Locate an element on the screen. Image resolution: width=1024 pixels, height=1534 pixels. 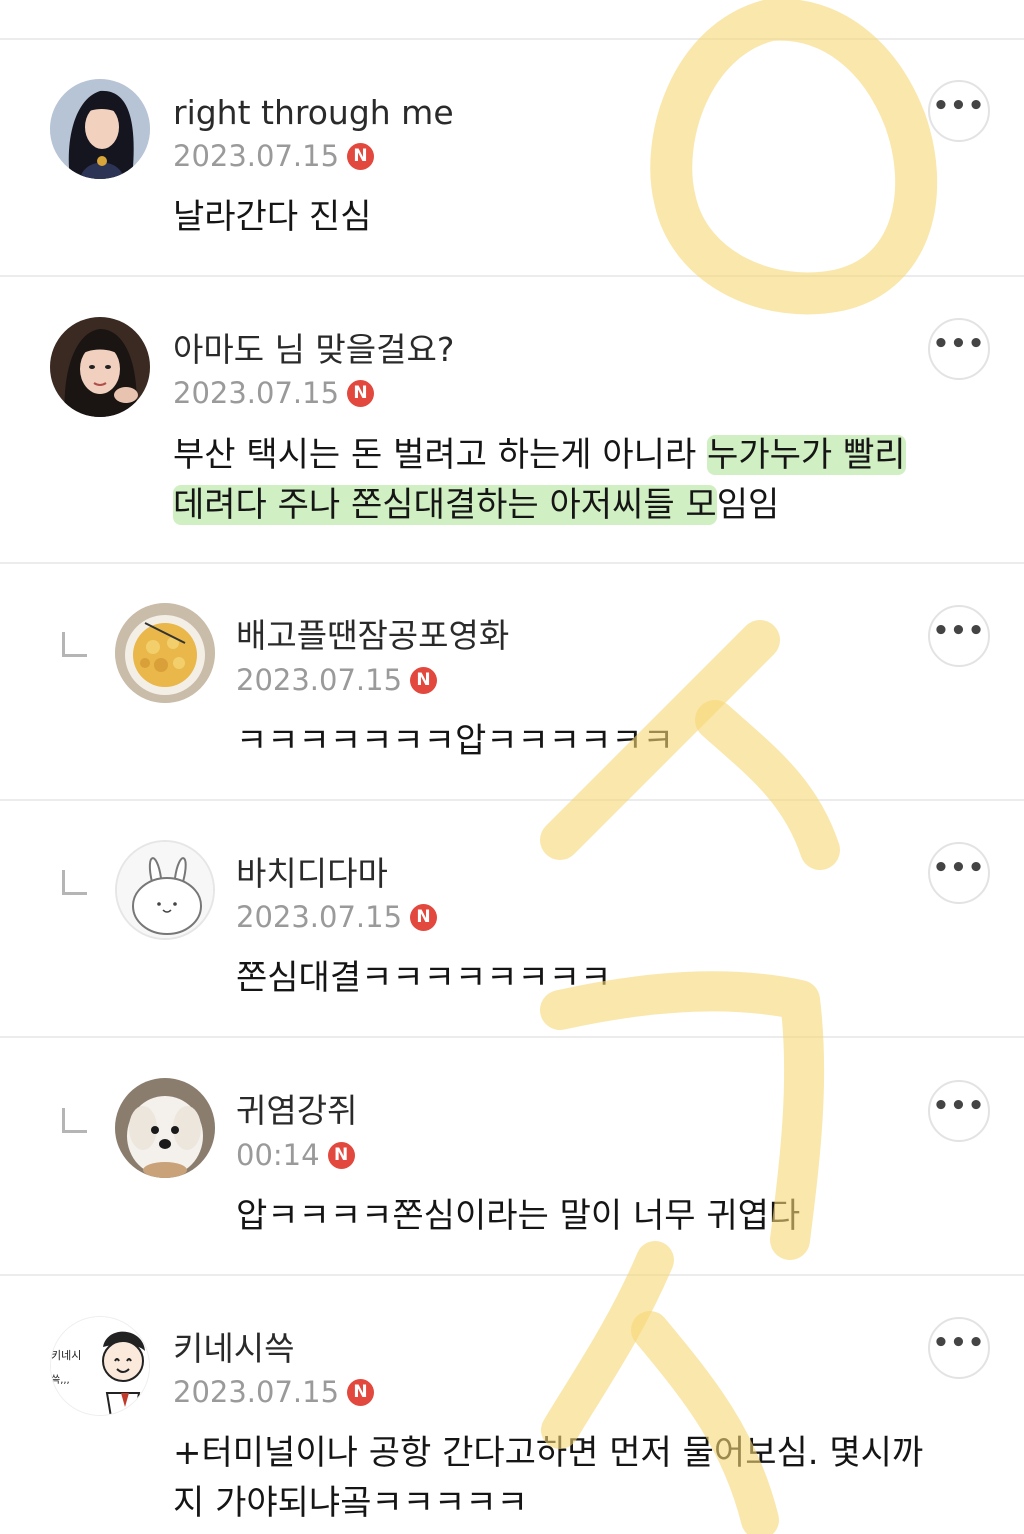
comment-meta: 2023.07.15 N is located at coordinates (274, 1392).